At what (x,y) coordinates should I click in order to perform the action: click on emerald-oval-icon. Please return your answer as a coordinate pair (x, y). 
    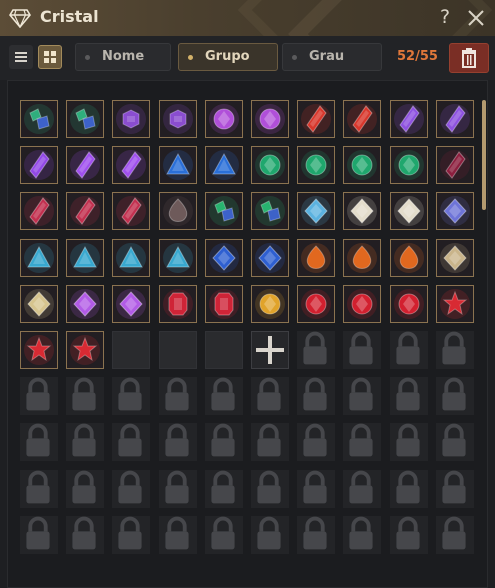
    Looking at the image, I should click on (362, 165).